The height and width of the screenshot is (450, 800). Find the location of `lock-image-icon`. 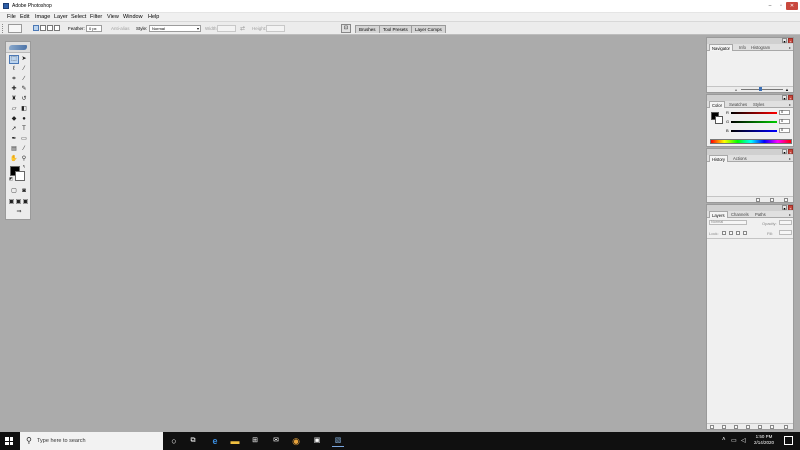

lock-image-icon is located at coordinates (731, 233).